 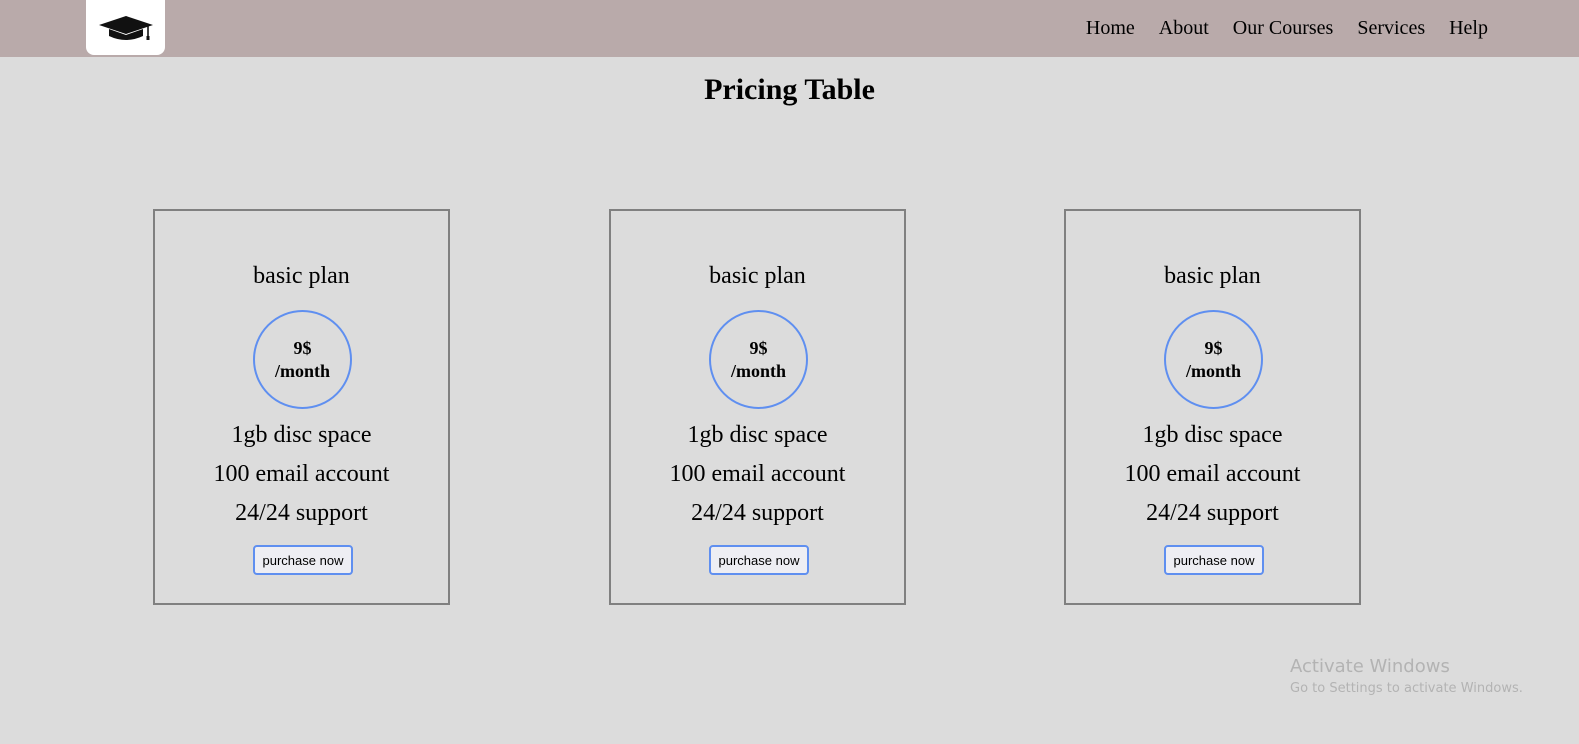 I want to click on page-title: Pricing Table, so click(x=789, y=89).